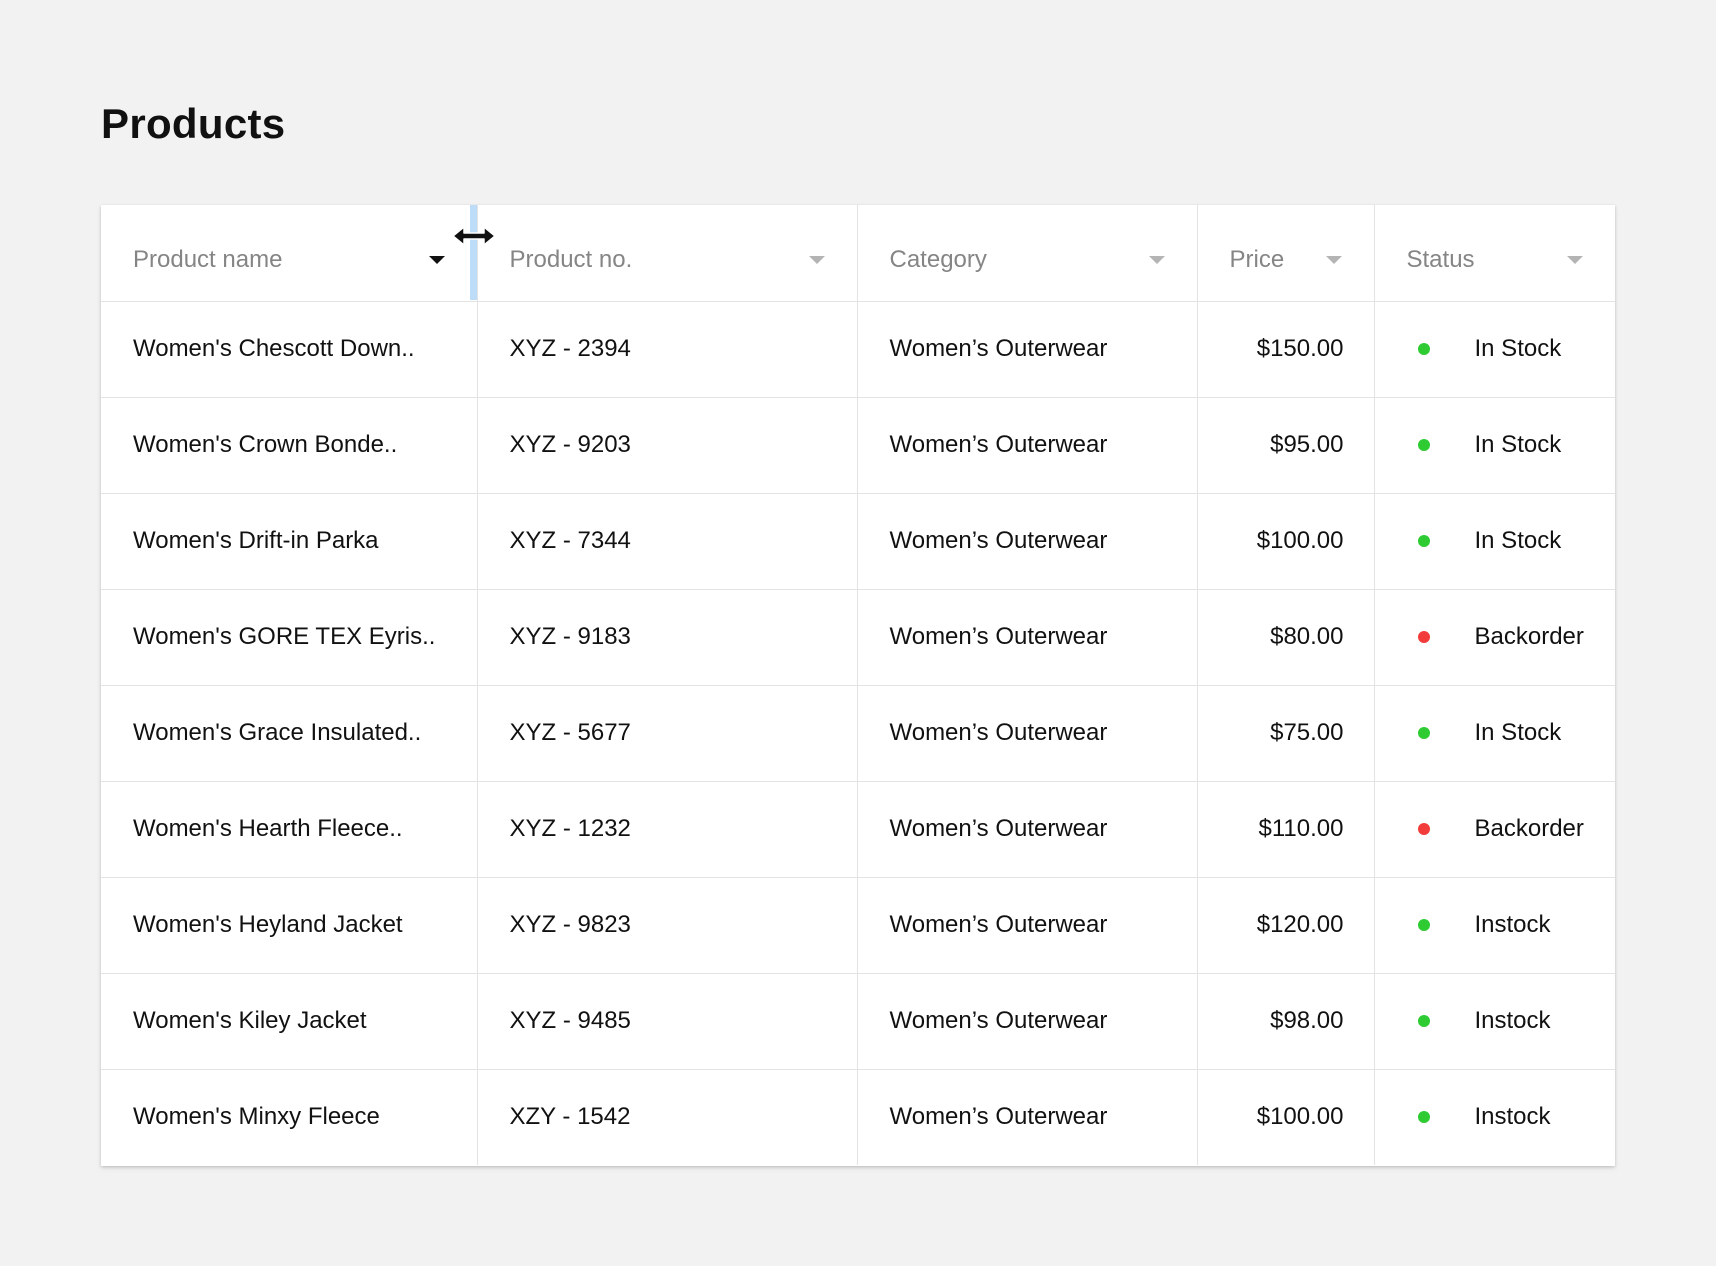  I want to click on product-number-cell: XZY - 1542, so click(667, 1117).